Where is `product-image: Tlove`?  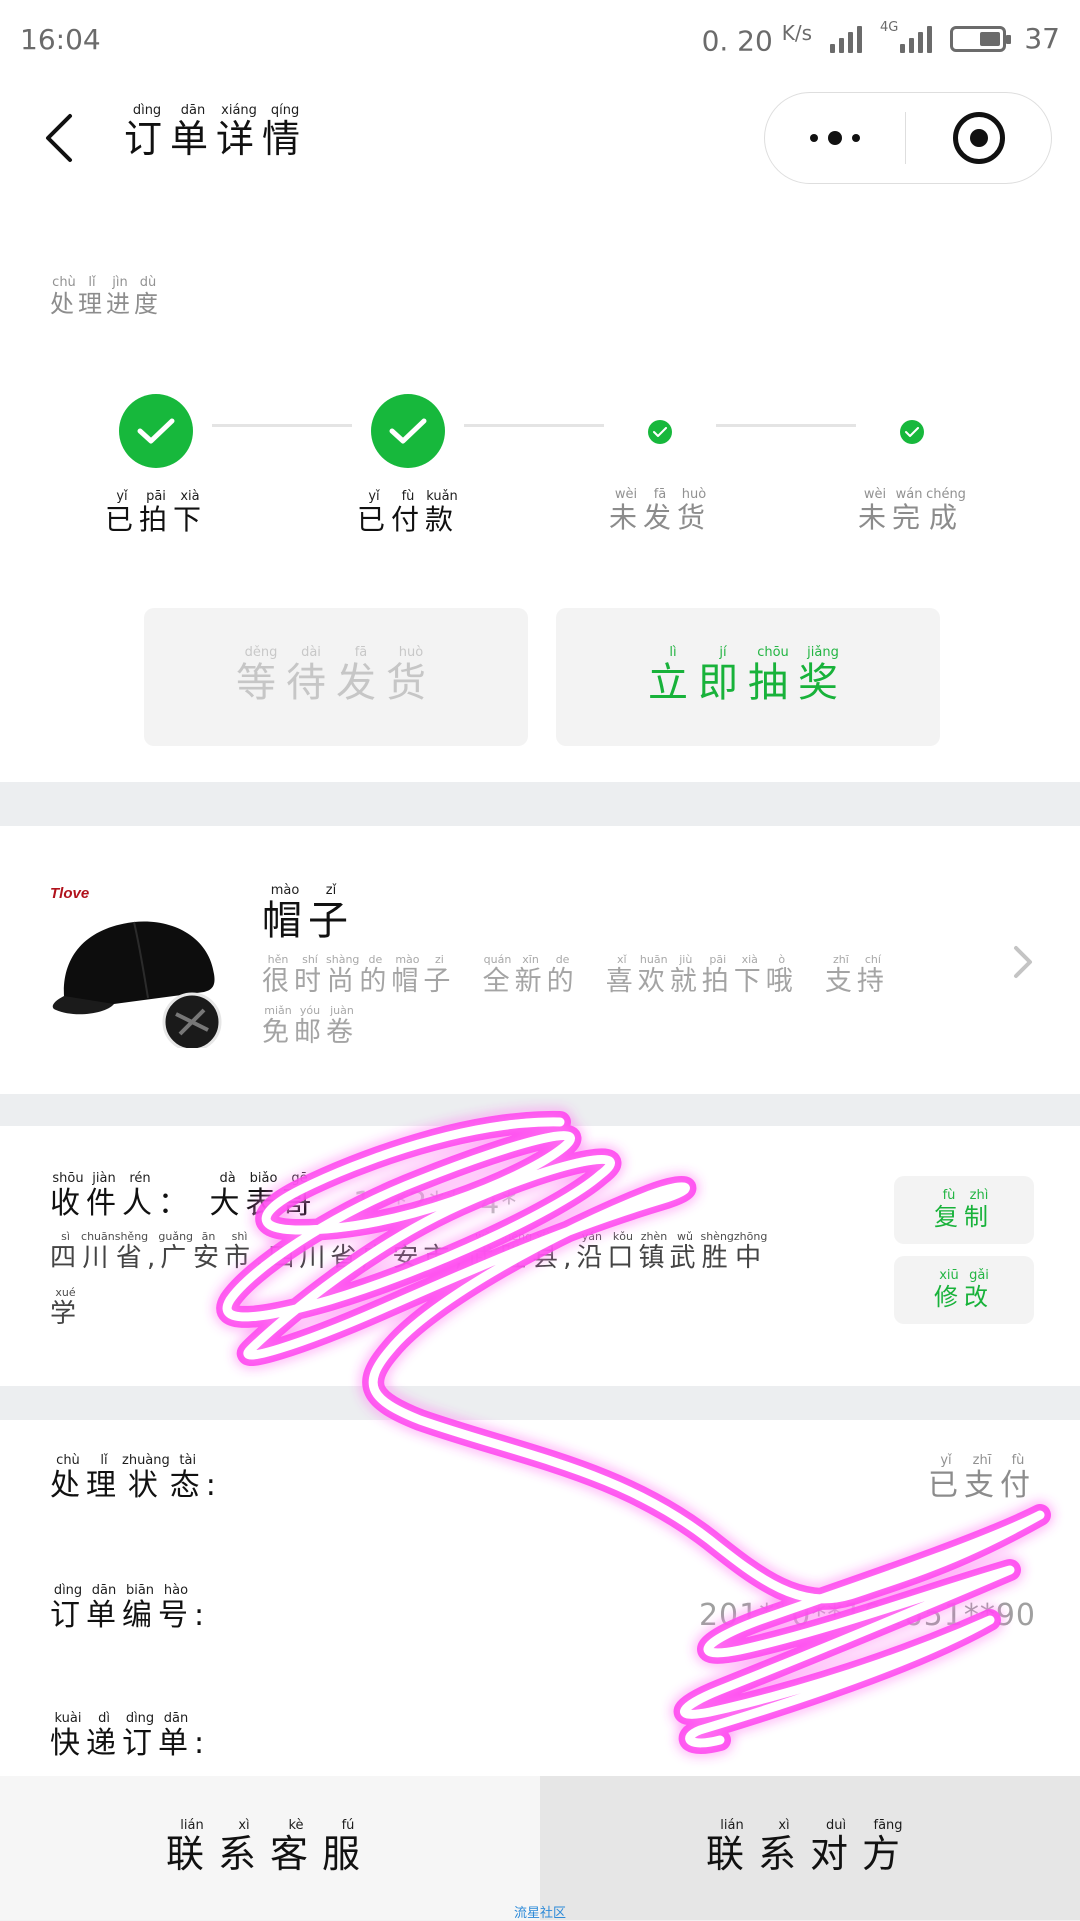
product-image: Tlove is located at coordinates (139, 963).